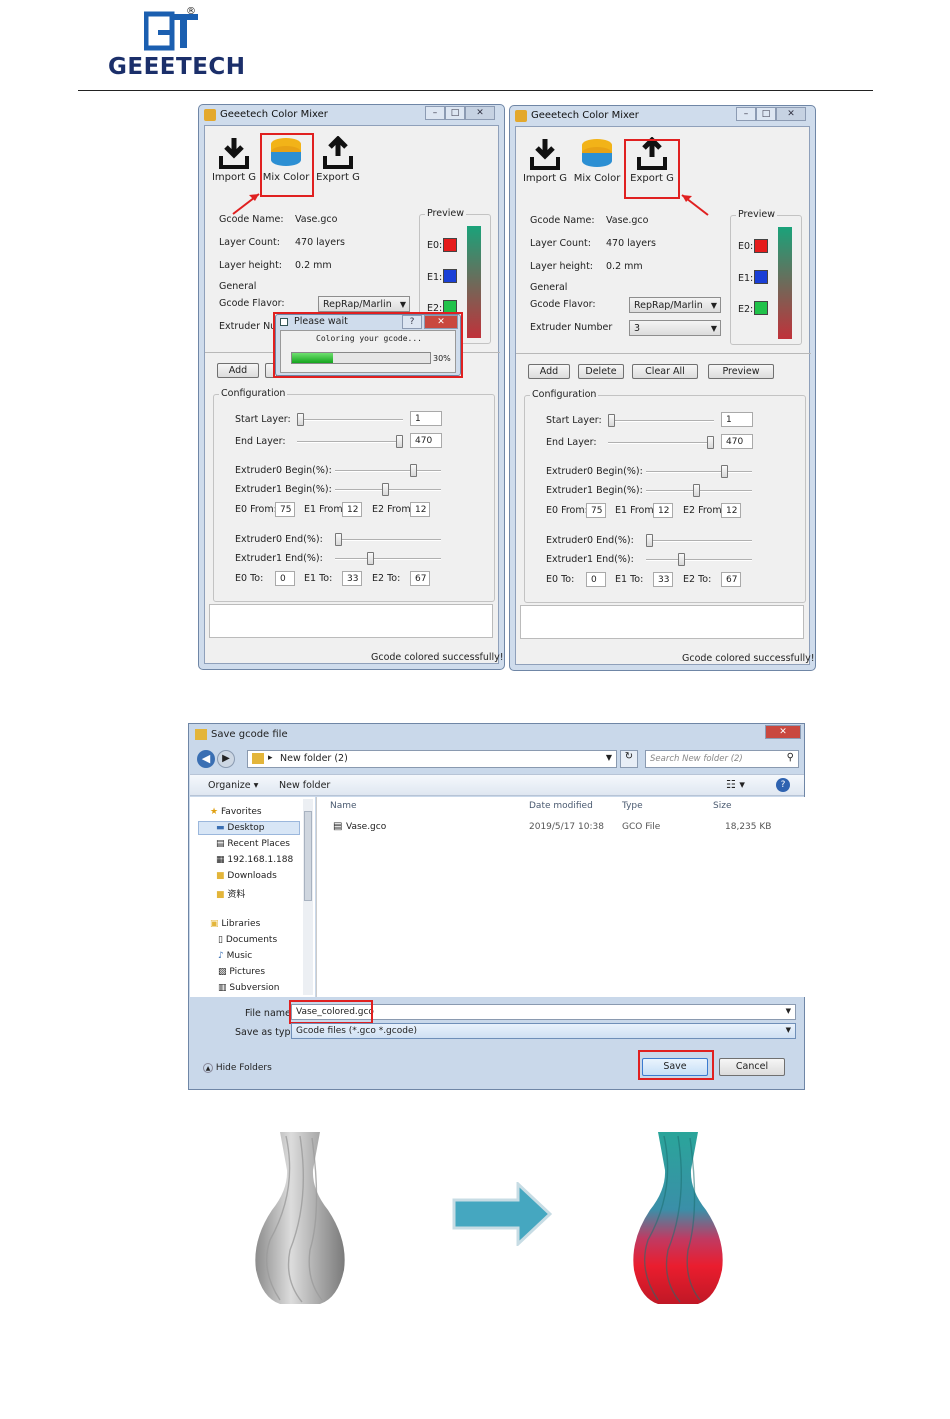 The image size is (950, 1419). I want to click on pictures-item: ▨ Pictures, so click(241, 972).